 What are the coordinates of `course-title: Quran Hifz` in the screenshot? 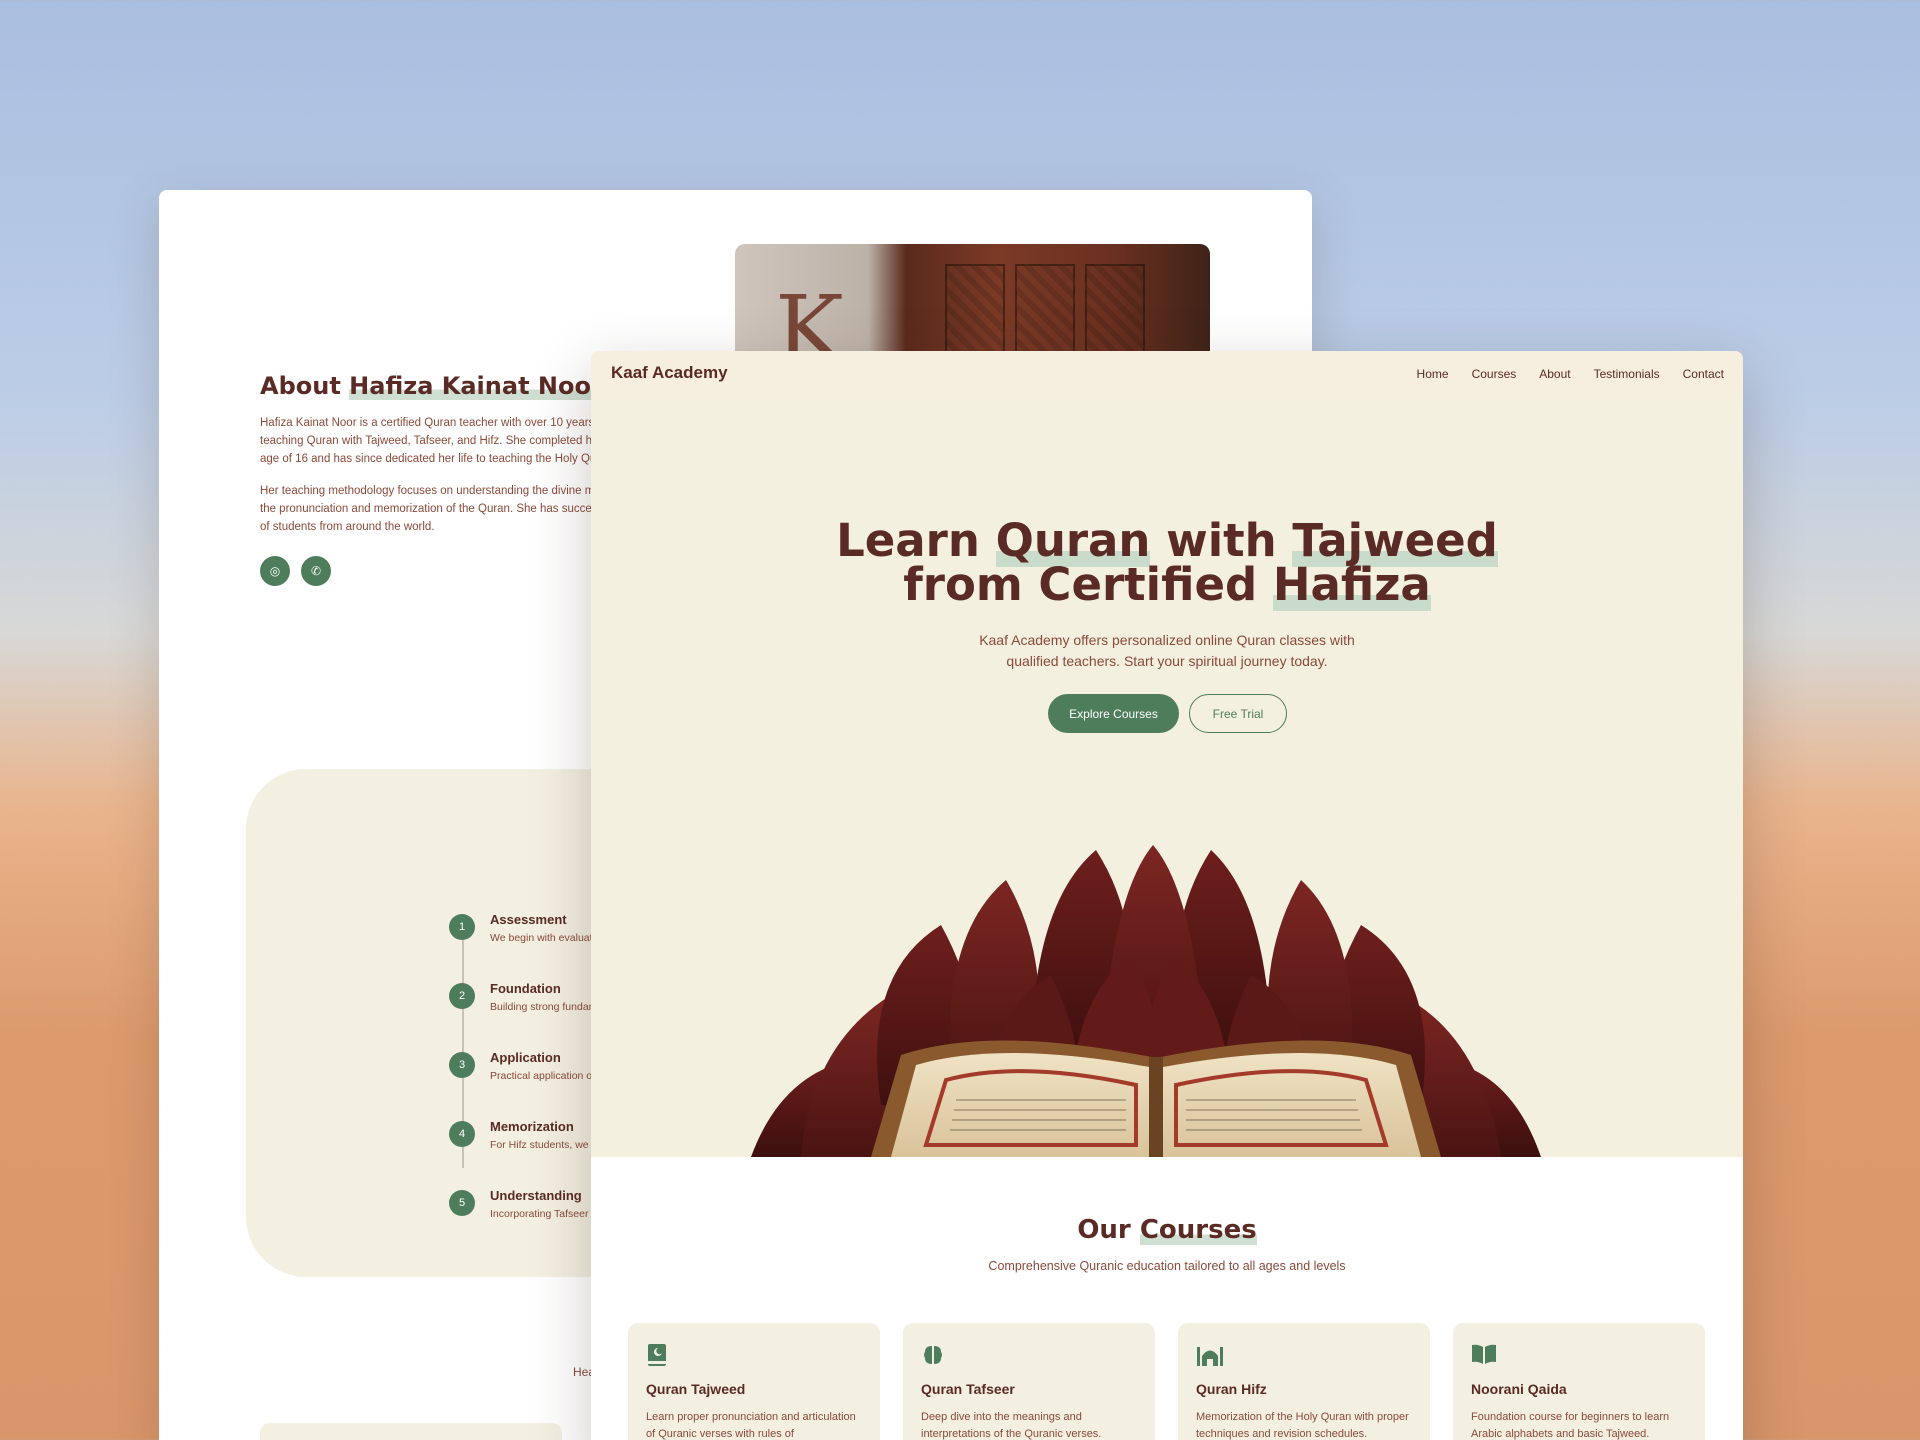 It's located at (1231, 1389).